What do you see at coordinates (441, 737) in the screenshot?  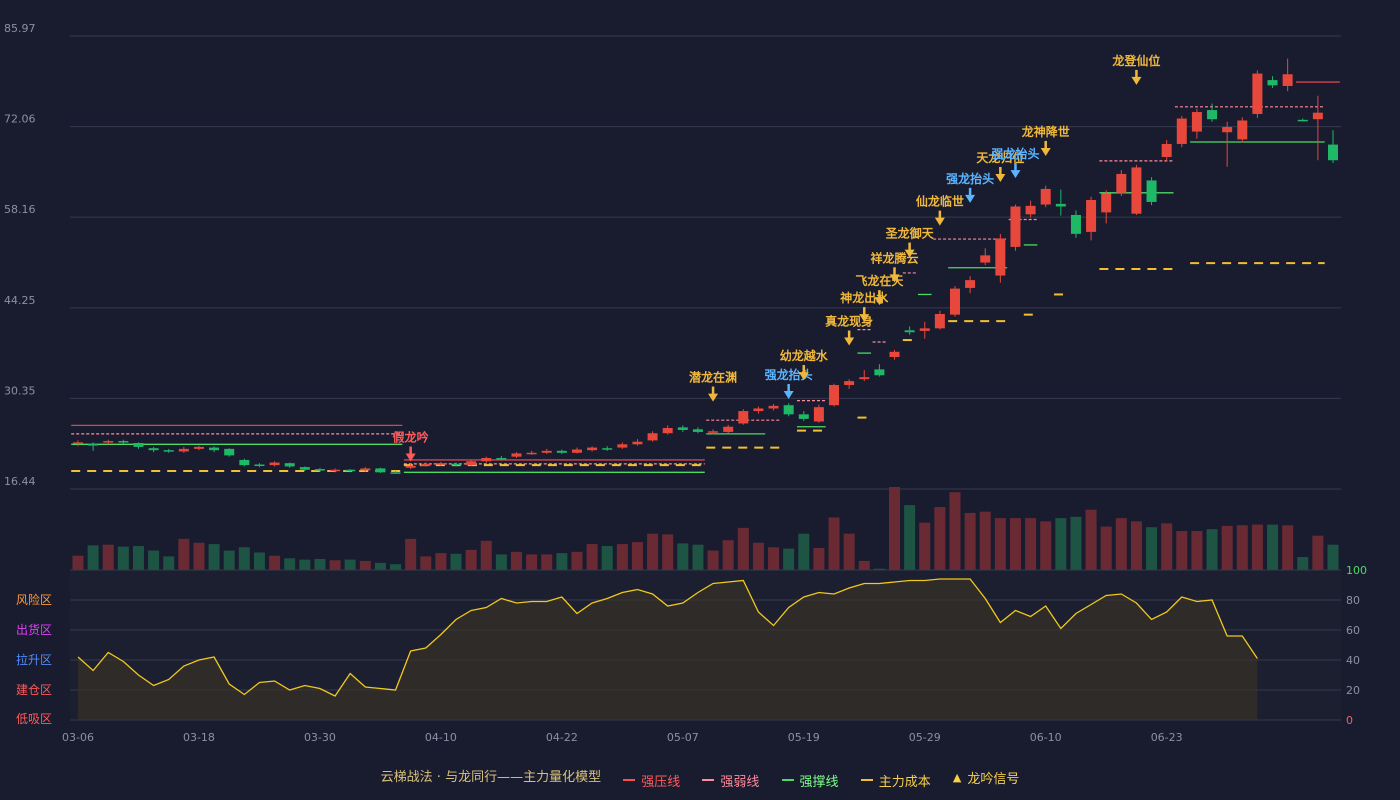 I see `date-tick-label: 04-10` at bounding box center [441, 737].